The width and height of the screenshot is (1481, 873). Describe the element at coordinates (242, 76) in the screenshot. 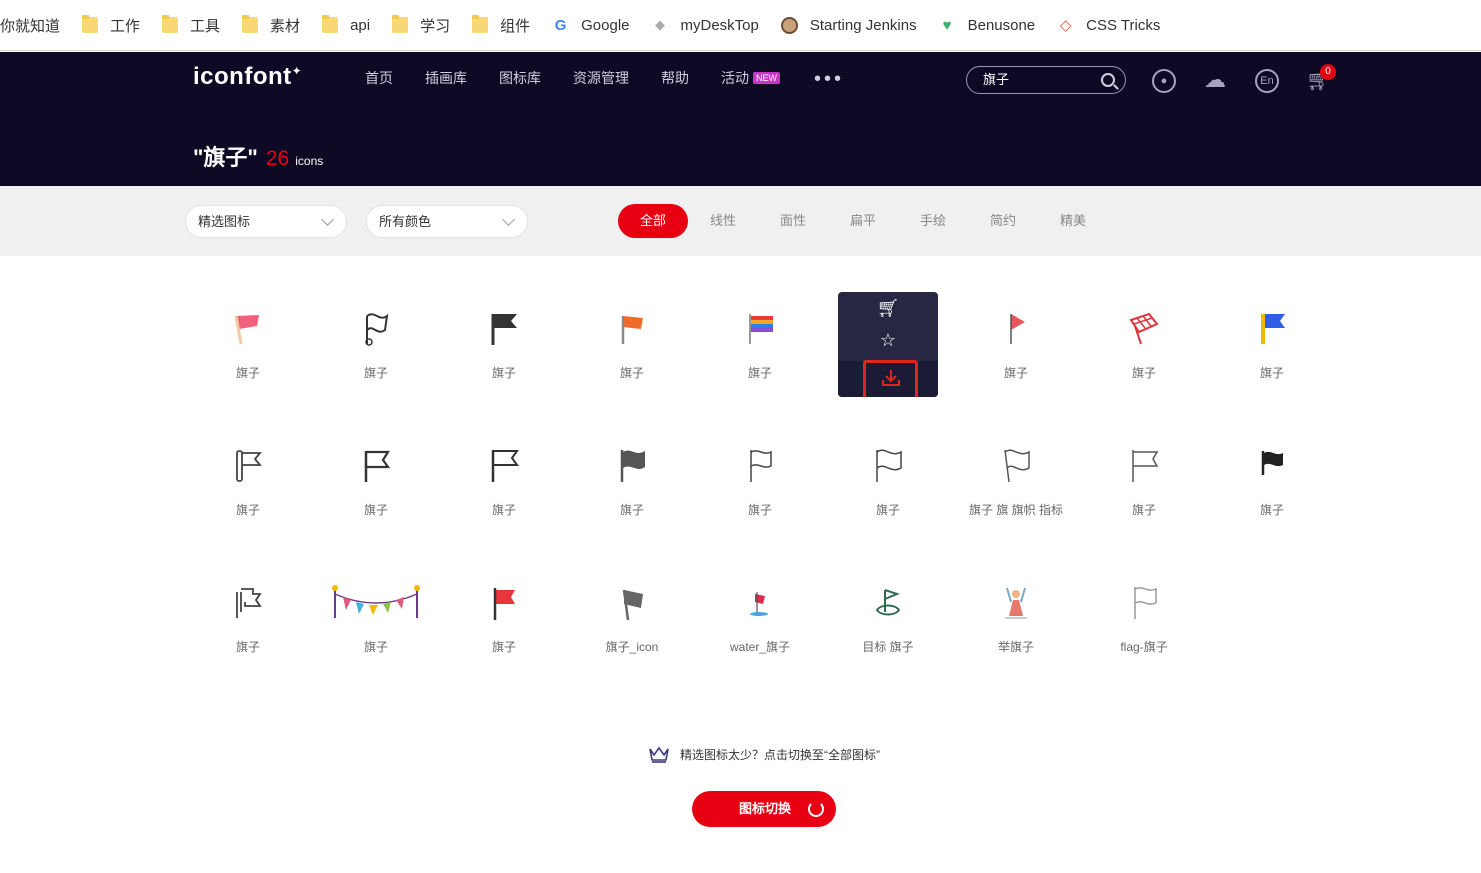

I see `logo-text: iconfont` at that location.